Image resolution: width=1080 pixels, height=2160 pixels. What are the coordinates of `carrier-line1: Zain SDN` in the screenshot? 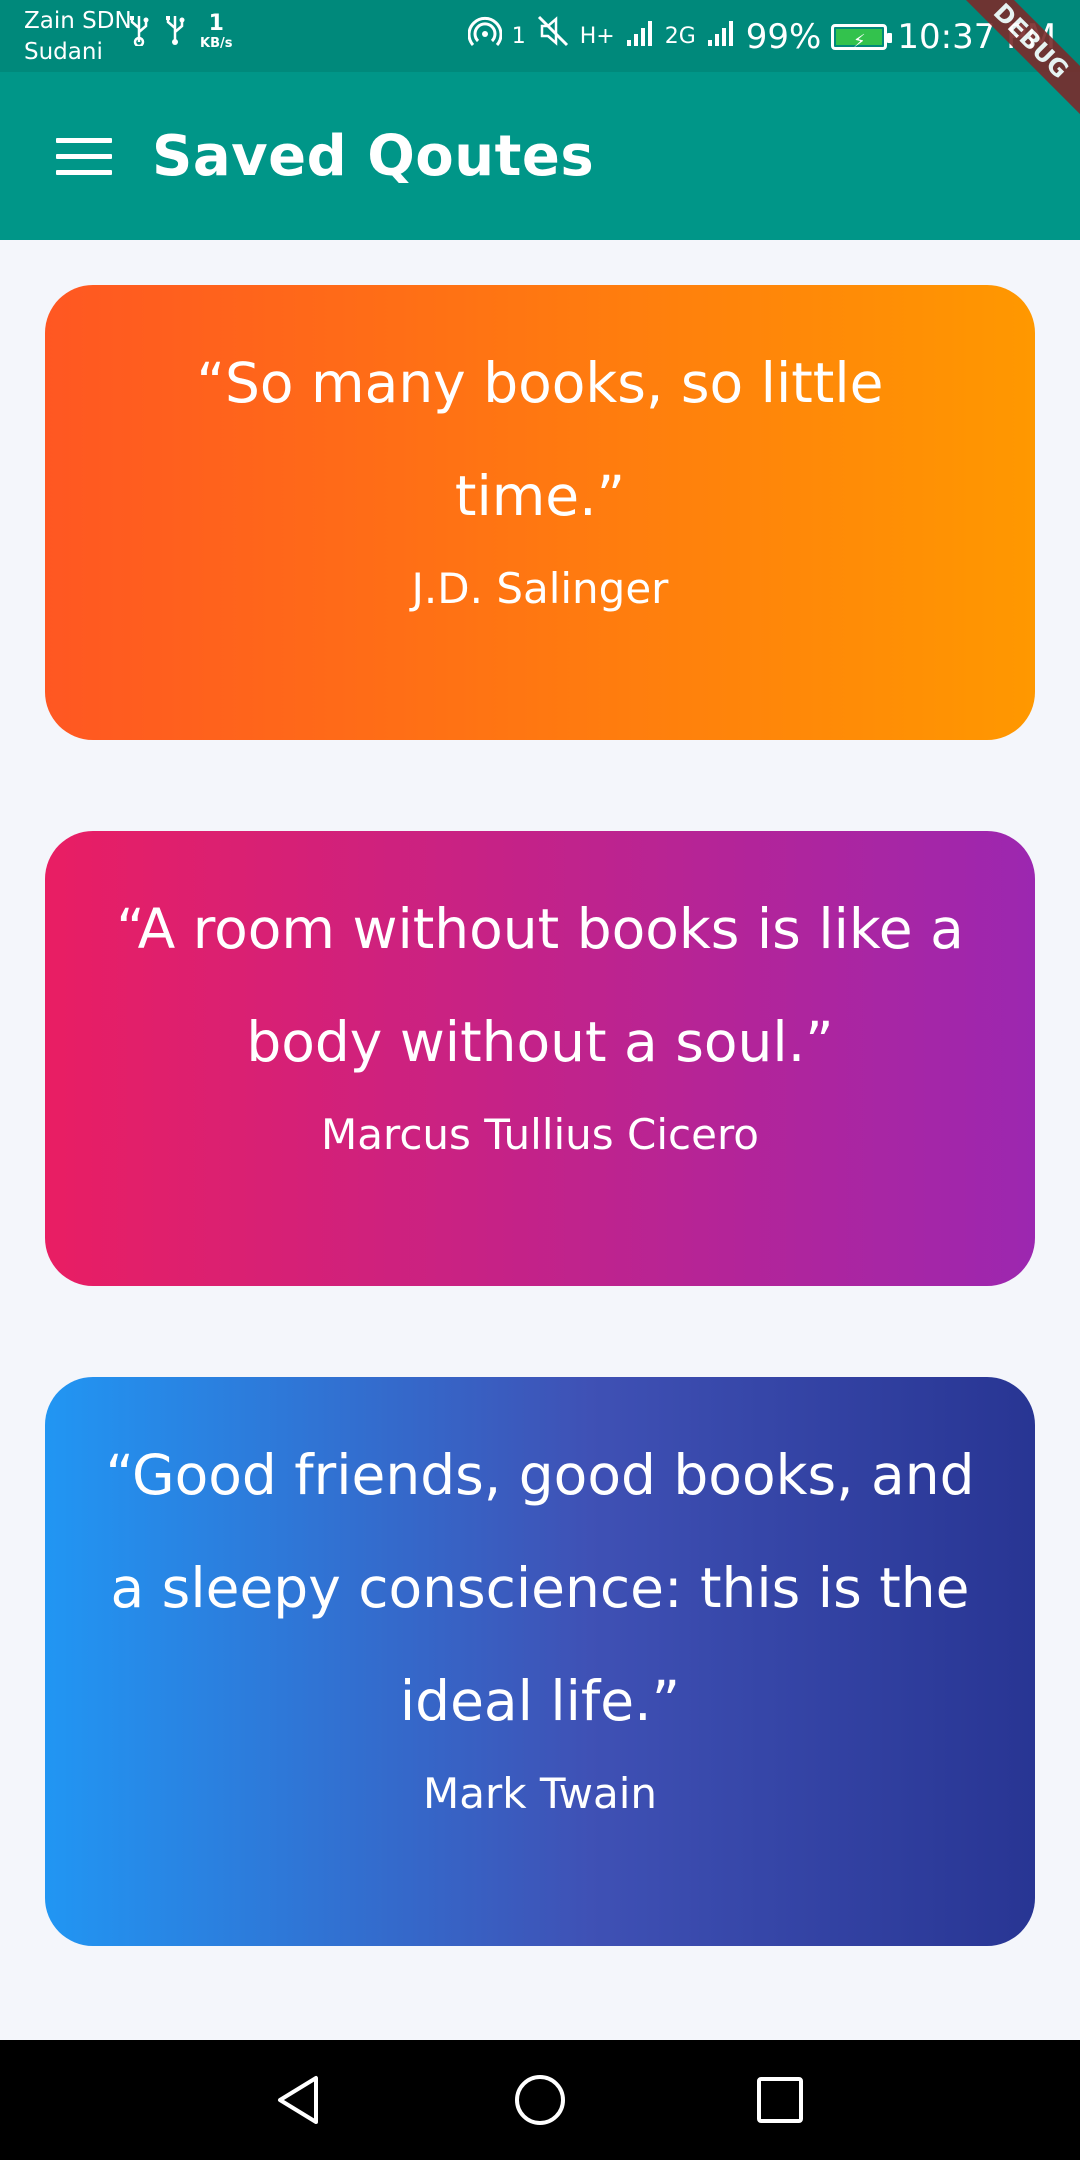 It's located at (78, 21).